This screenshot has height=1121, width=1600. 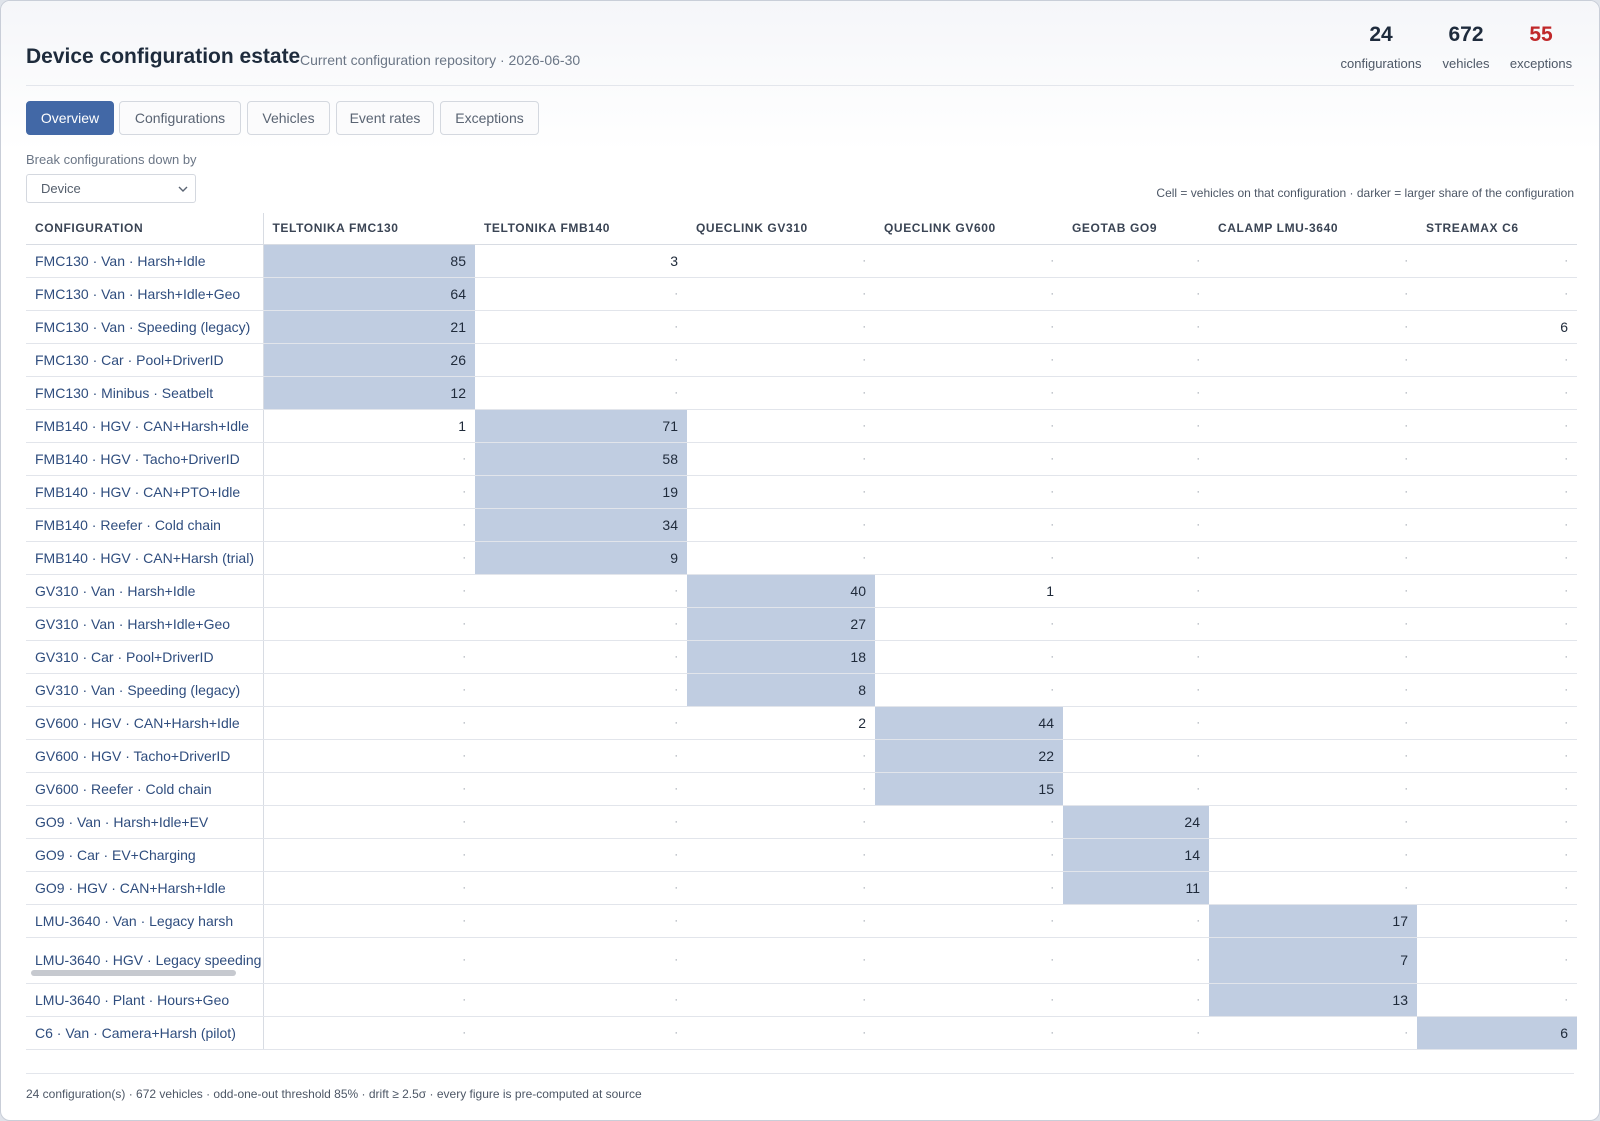 I want to click on table-row: GV310 · Van · Harsh+Idle · · 40 1 · · ·, so click(x=801, y=591).